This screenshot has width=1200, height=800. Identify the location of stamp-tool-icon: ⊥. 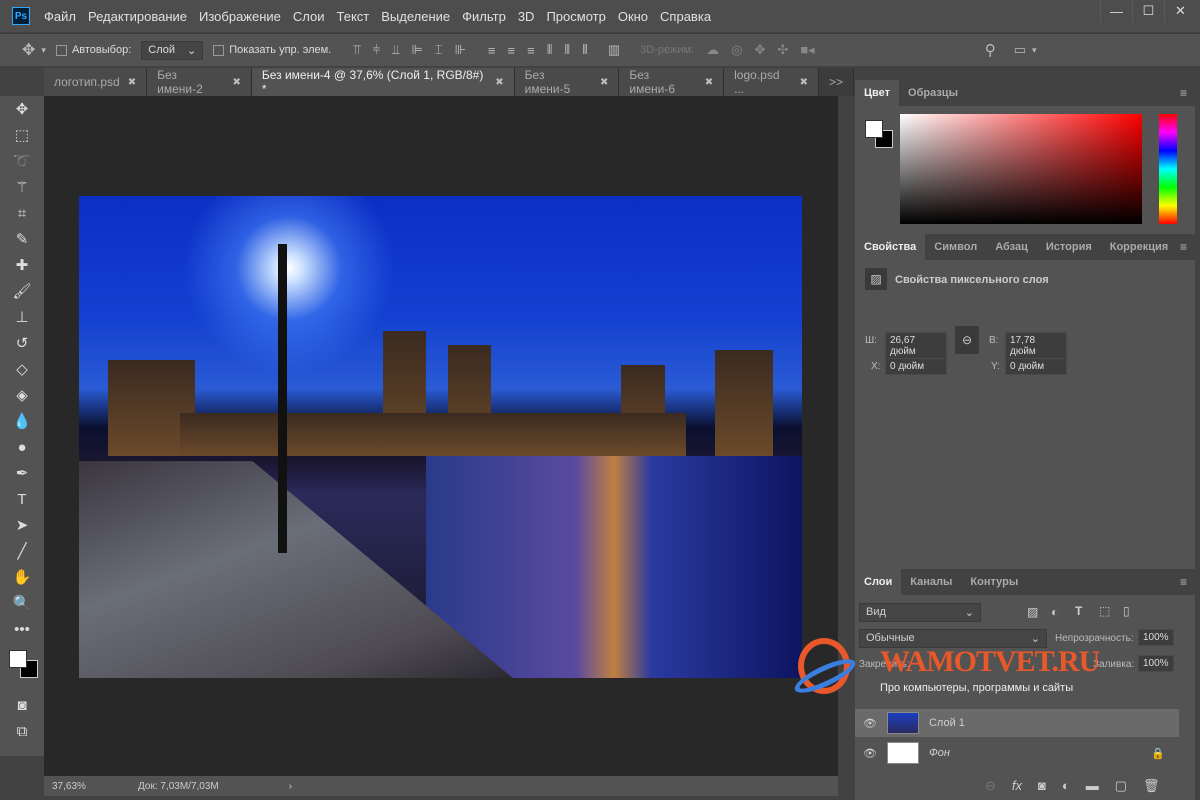
(22, 317).